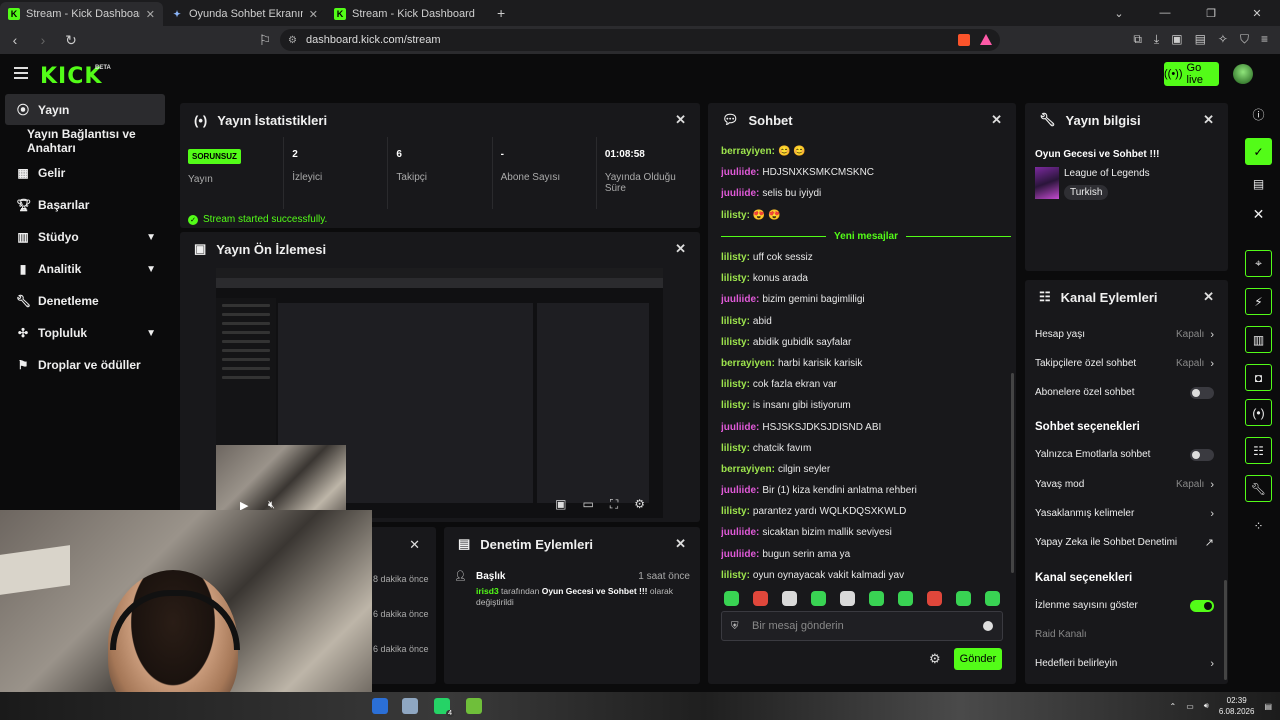 The width and height of the screenshot is (1280, 720). What do you see at coordinates (407, 14) in the screenshot?
I see `browser-tab-kick-dashboard-2: K Stream - Kick Dashboard` at bounding box center [407, 14].